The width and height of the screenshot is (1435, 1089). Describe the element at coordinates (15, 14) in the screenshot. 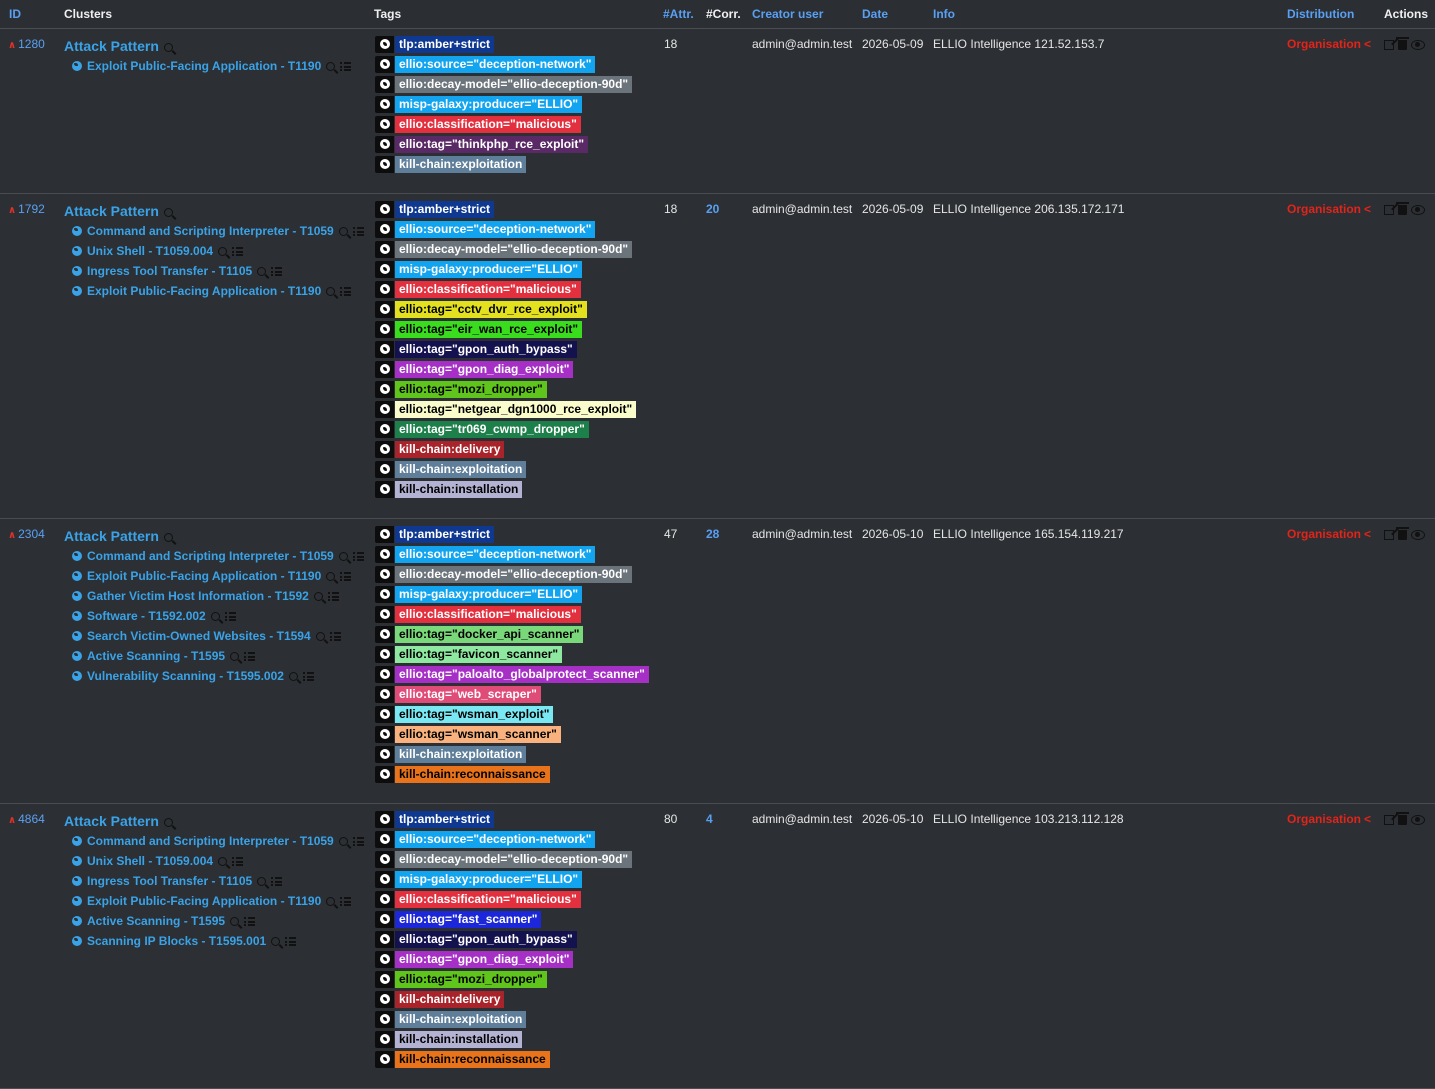

I see `header-id: ID` at that location.